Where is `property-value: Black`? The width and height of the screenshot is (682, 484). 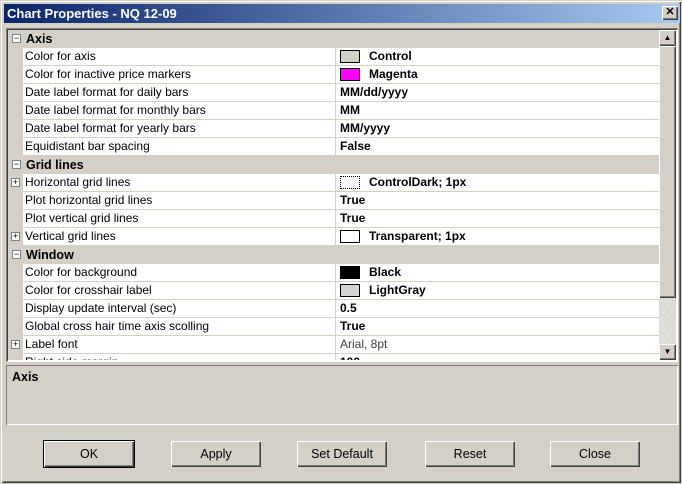
property-value: Black is located at coordinates (497, 273).